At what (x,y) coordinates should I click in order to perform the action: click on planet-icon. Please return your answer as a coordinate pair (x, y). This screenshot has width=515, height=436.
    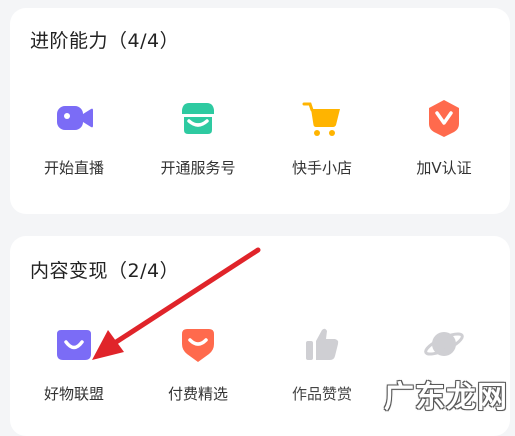
    Looking at the image, I should click on (444, 344).